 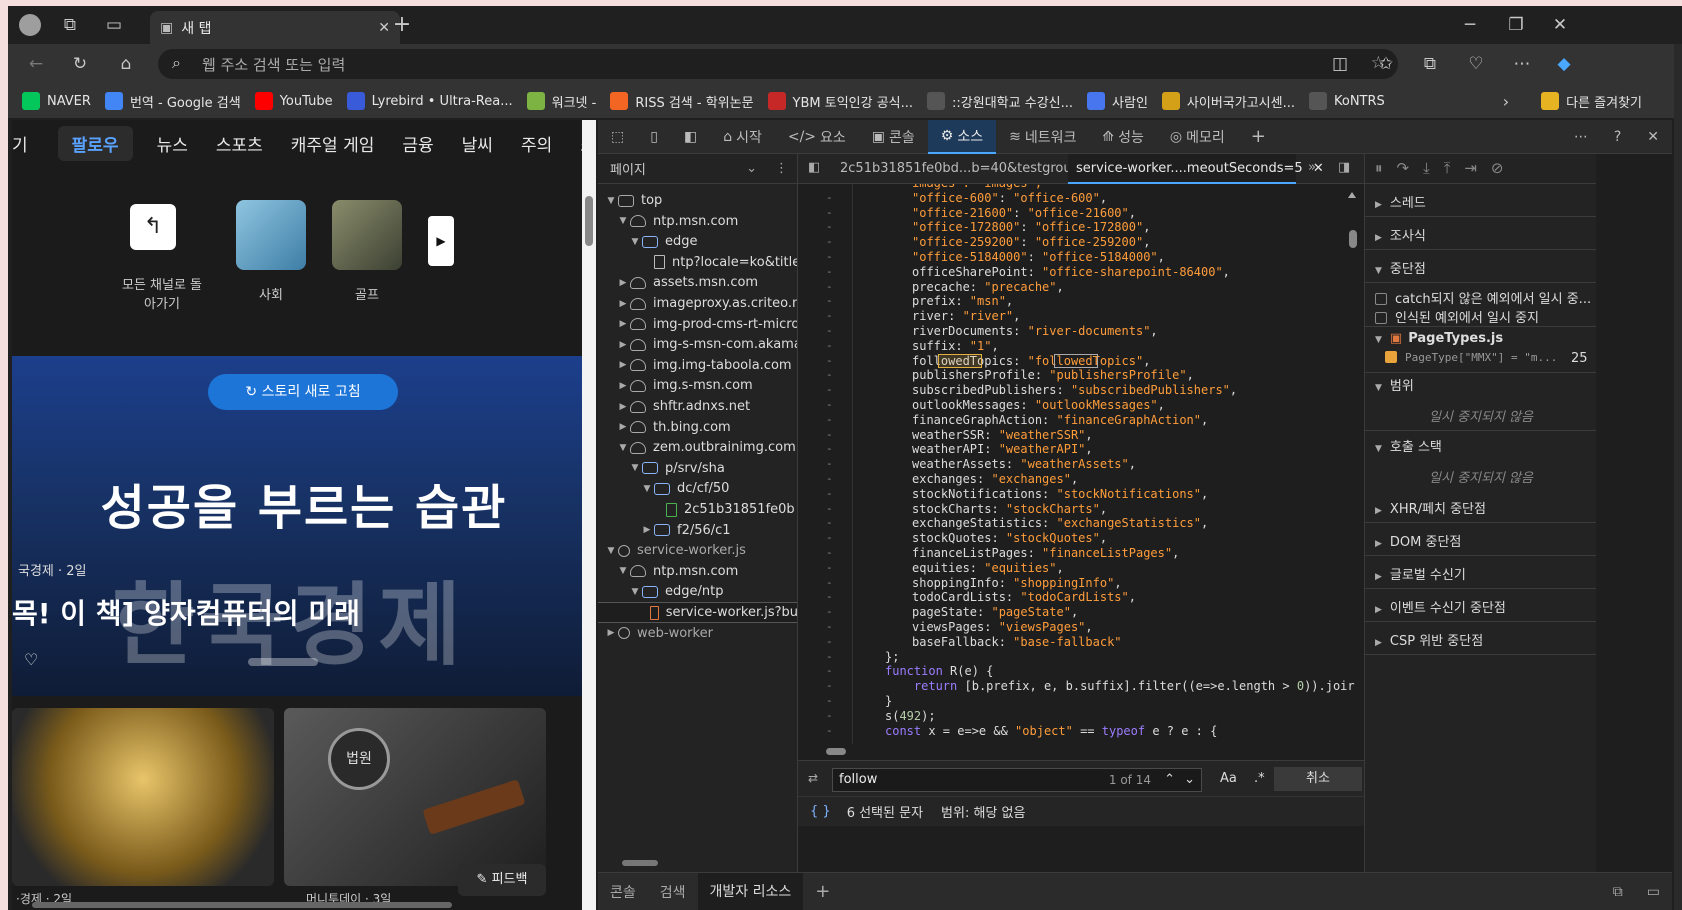 What do you see at coordinates (682, 101) in the screenshot?
I see `bookmark-item: RISS 검색 - 학위논문` at bounding box center [682, 101].